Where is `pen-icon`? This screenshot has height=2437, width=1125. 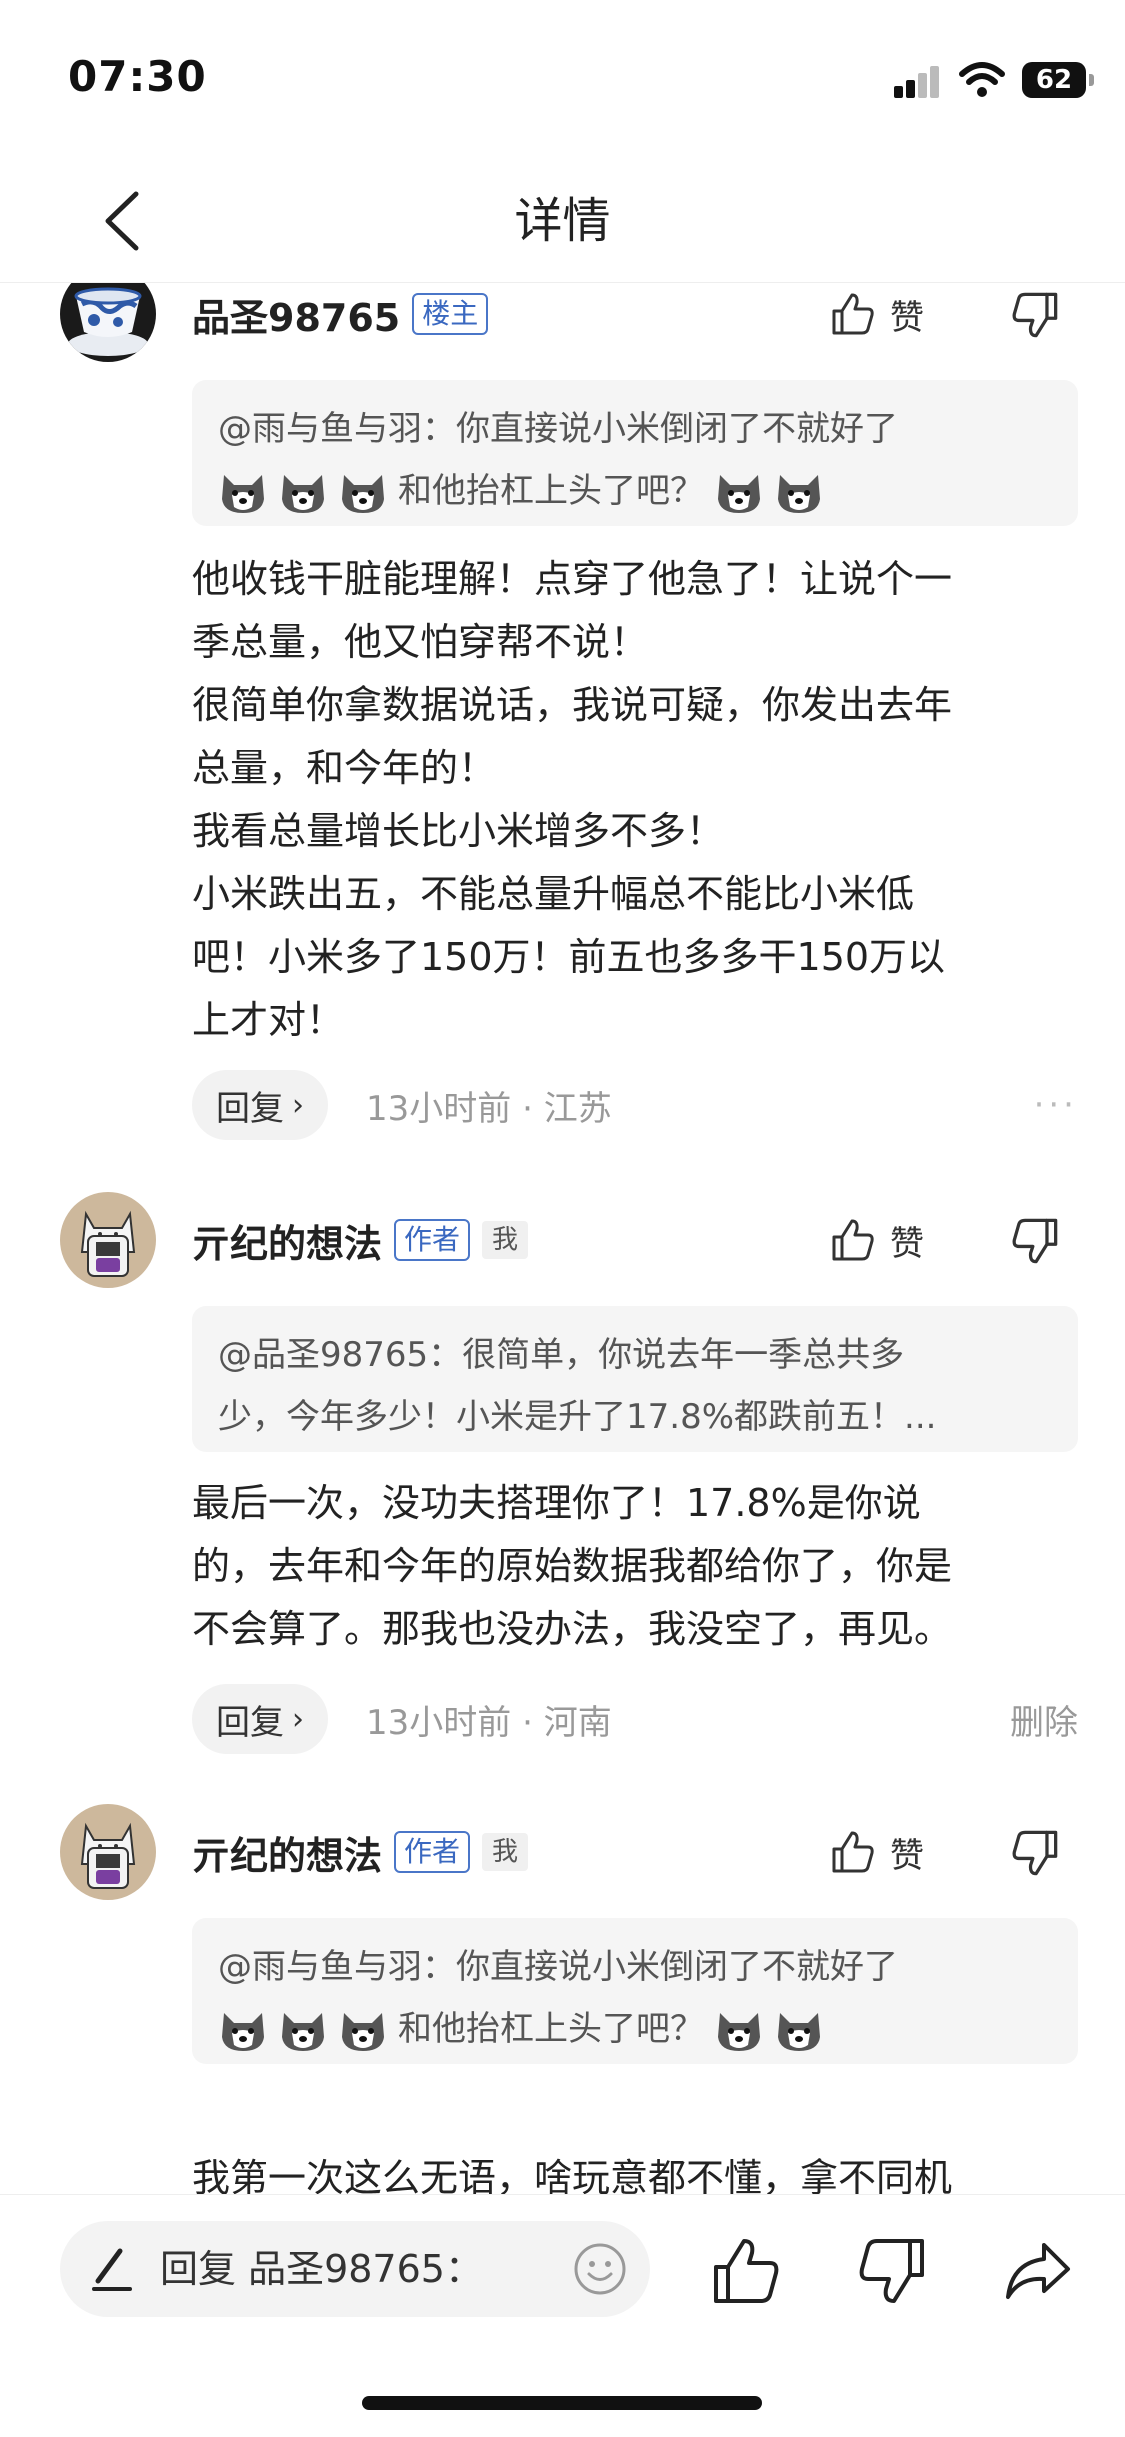 pen-icon is located at coordinates (112, 2269).